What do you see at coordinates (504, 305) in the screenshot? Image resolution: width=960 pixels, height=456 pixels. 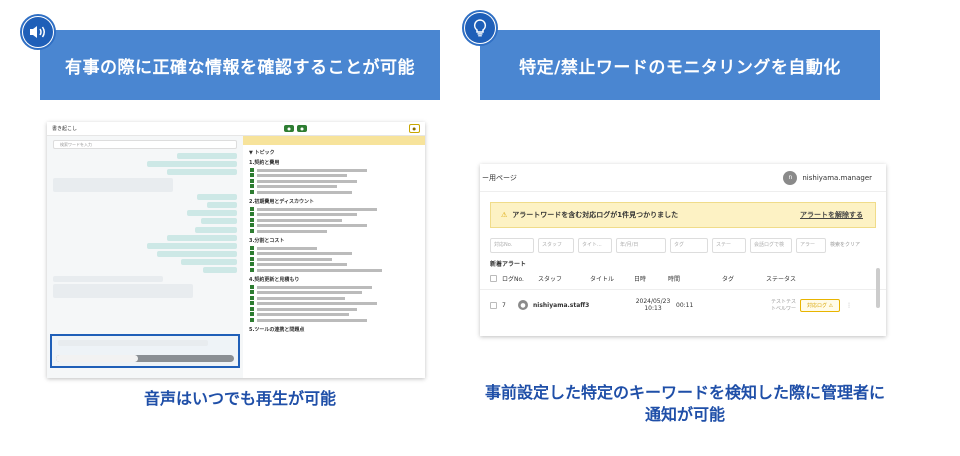 I see `log-no: 7` at bounding box center [504, 305].